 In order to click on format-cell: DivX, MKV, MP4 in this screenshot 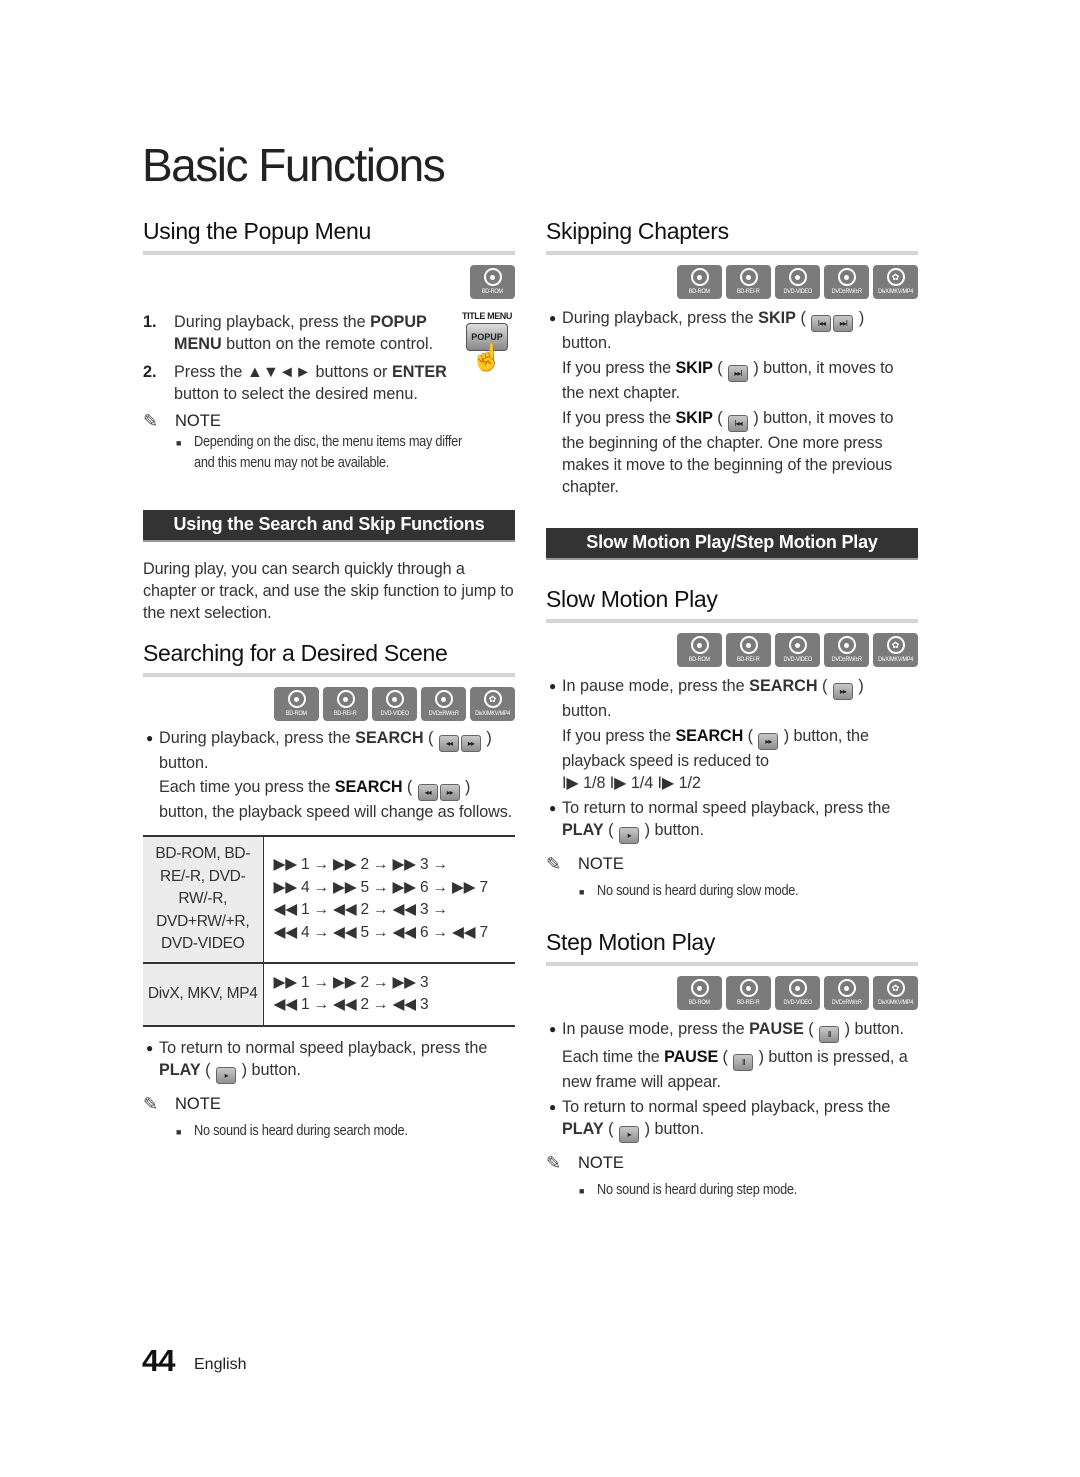, I will do `click(203, 993)`.